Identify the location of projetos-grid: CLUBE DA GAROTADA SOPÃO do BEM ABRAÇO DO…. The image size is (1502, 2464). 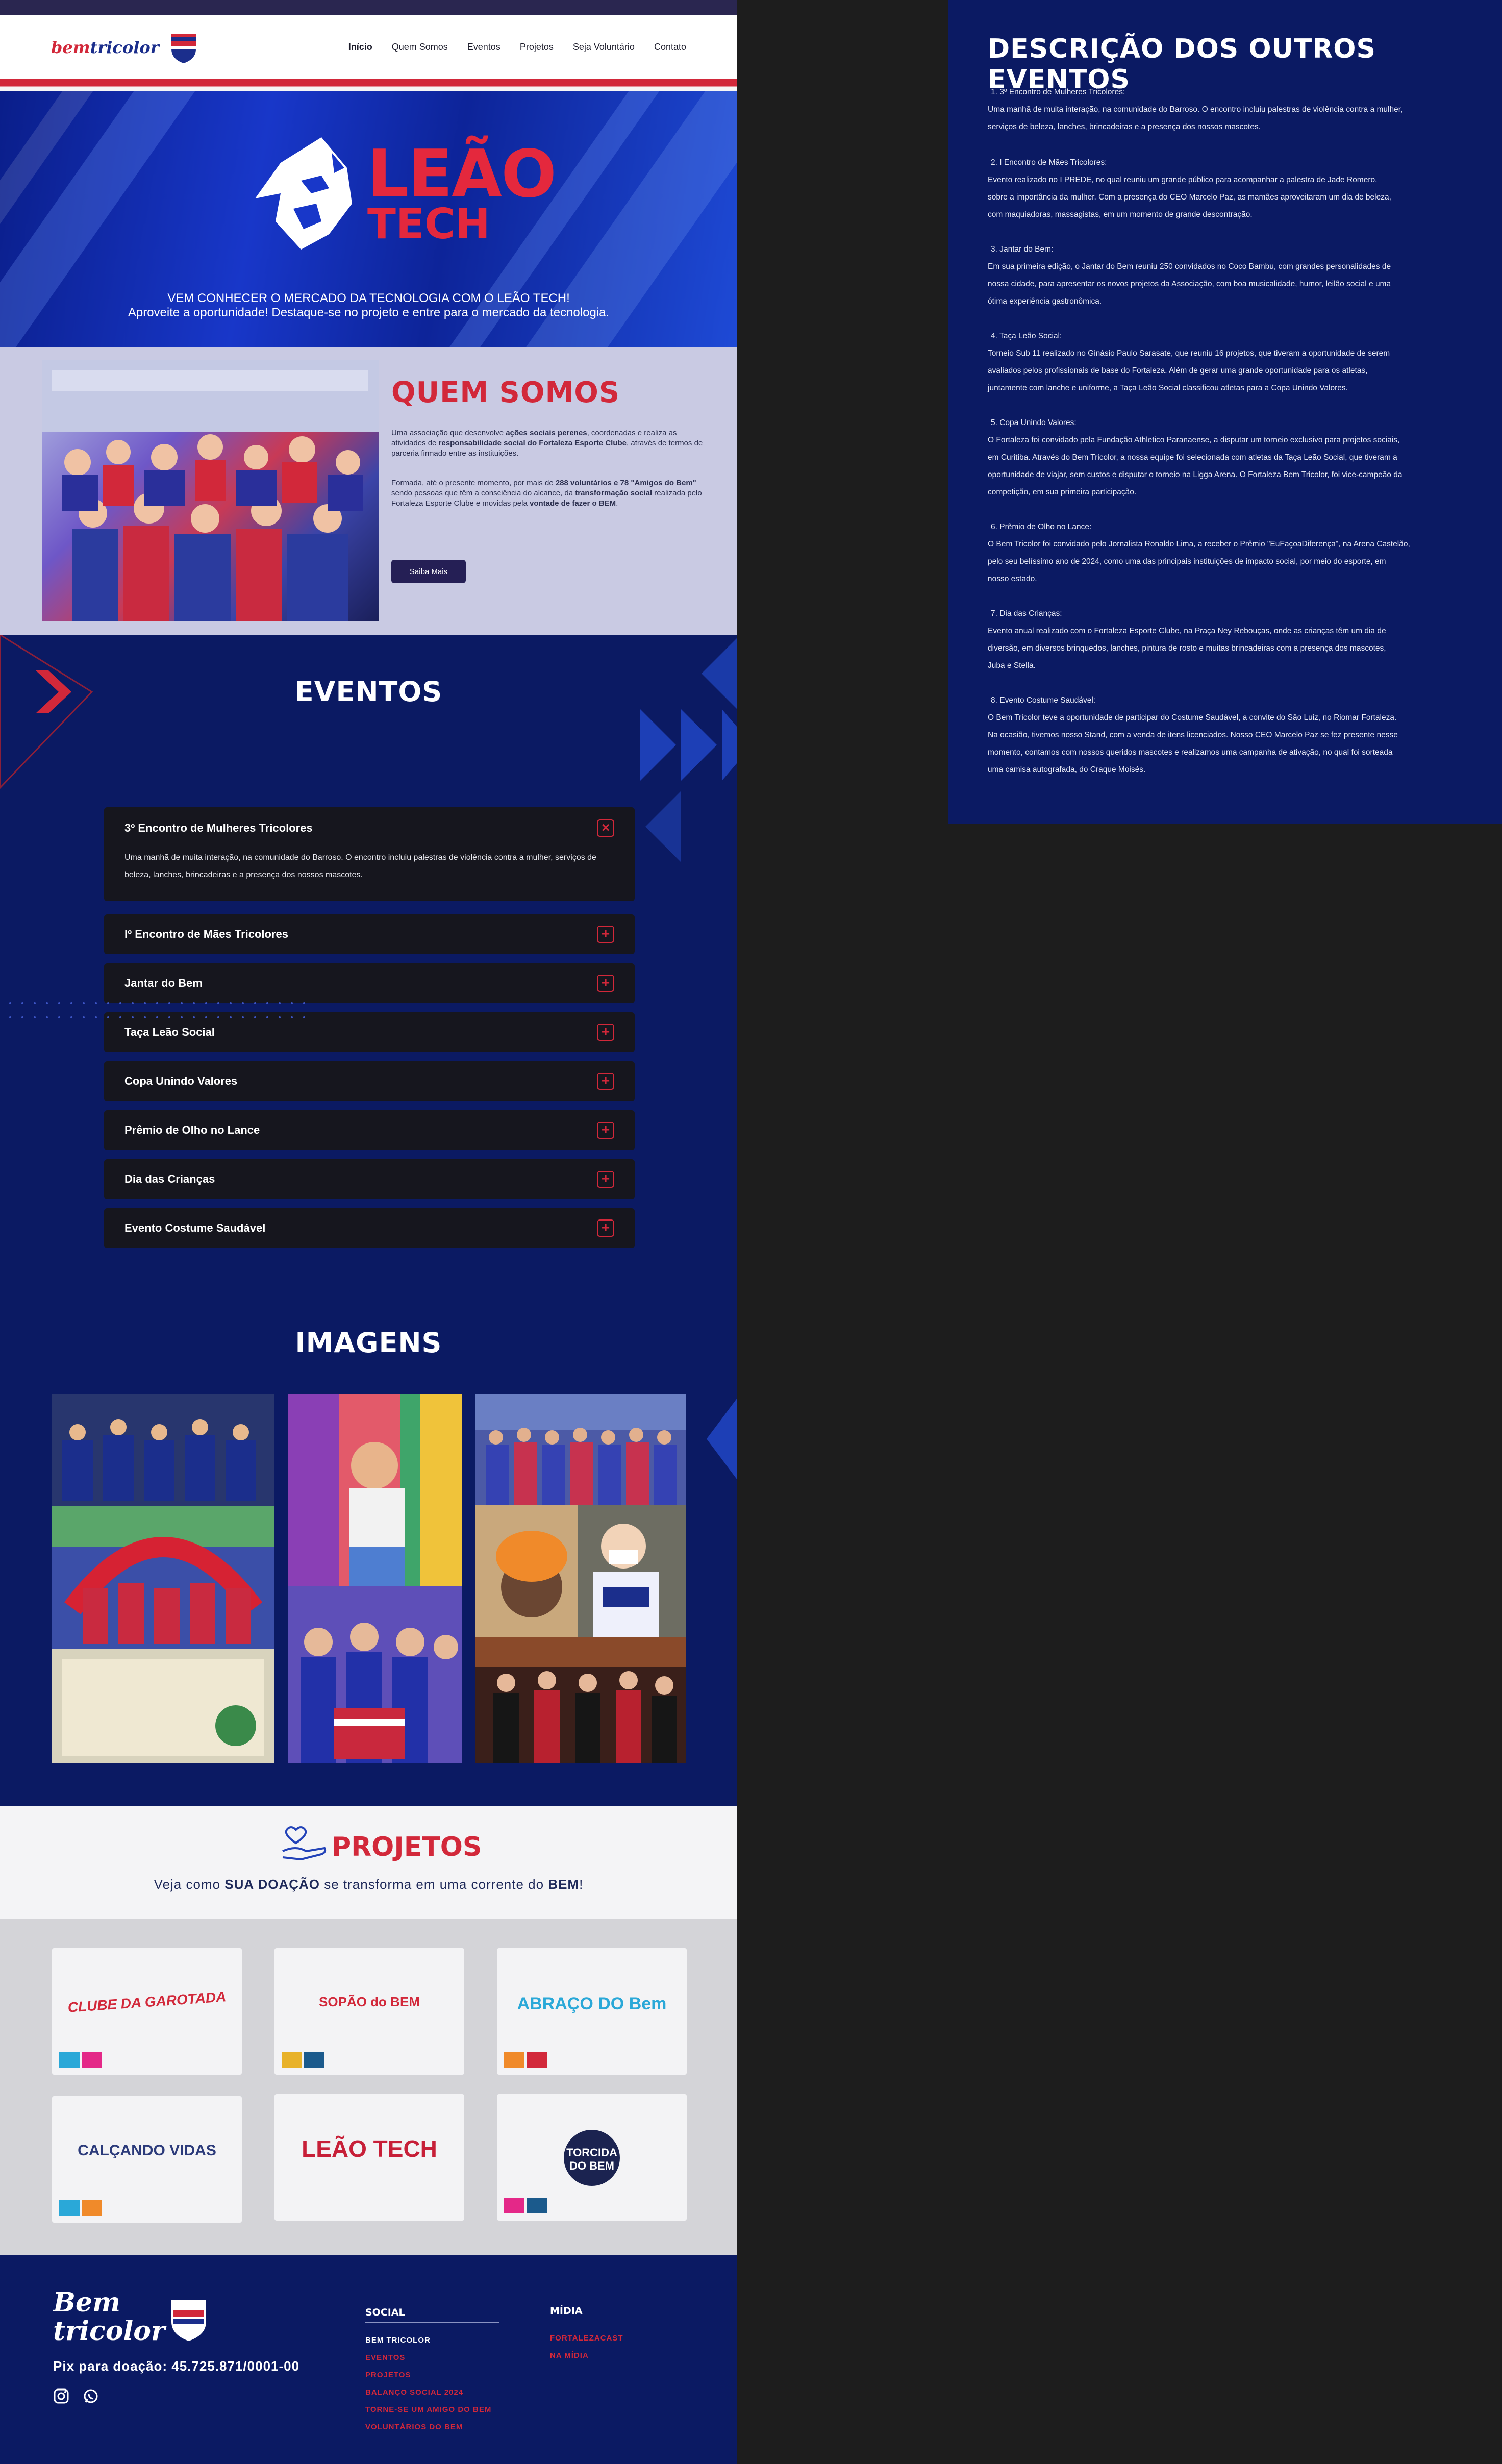
(368, 2087).